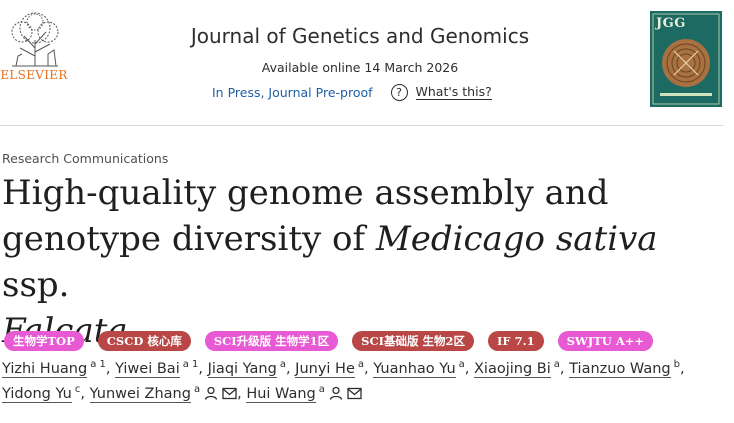 This screenshot has width=734, height=423. What do you see at coordinates (85, 158) in the screenshot?
I see `article-type: Research Communications` at bounding box center [85, 158].